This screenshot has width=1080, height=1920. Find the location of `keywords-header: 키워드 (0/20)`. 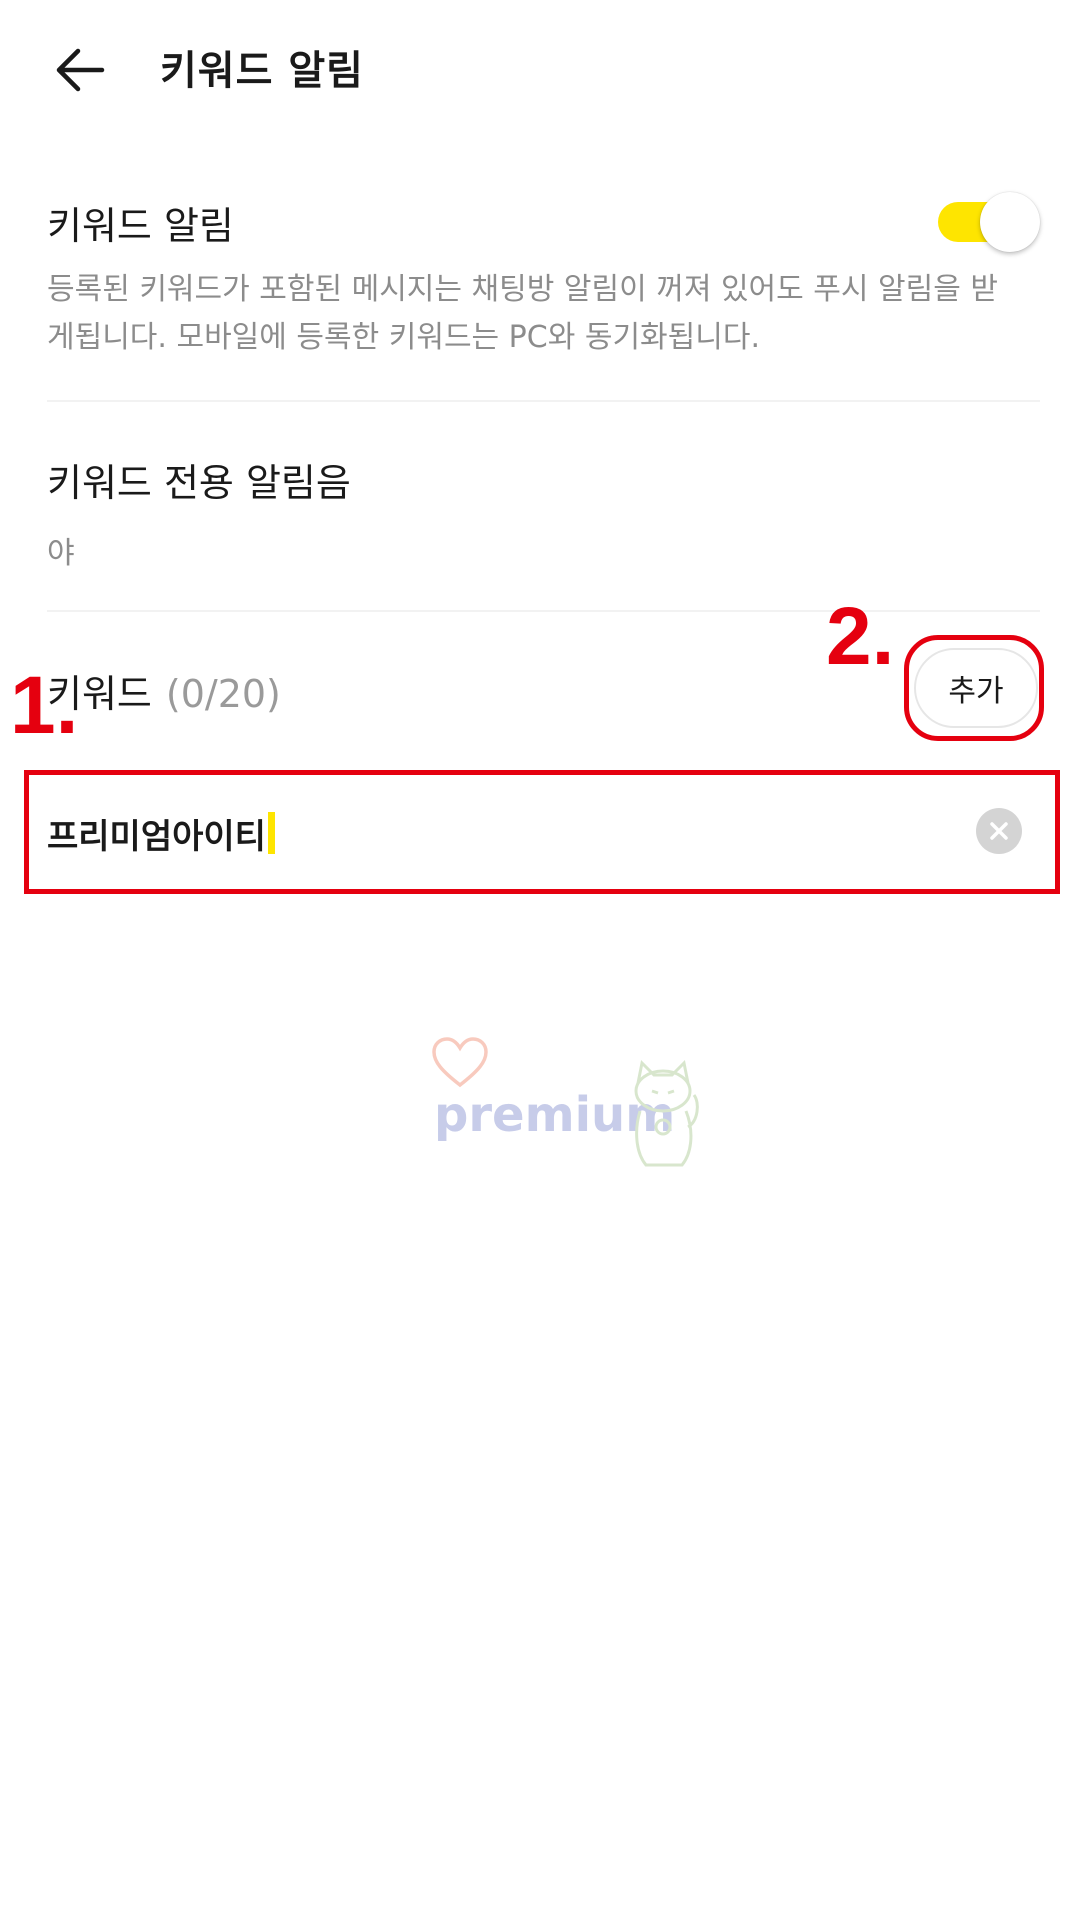

keywords-header: 키워드 (0/20) is located at coordinates (164, 690).